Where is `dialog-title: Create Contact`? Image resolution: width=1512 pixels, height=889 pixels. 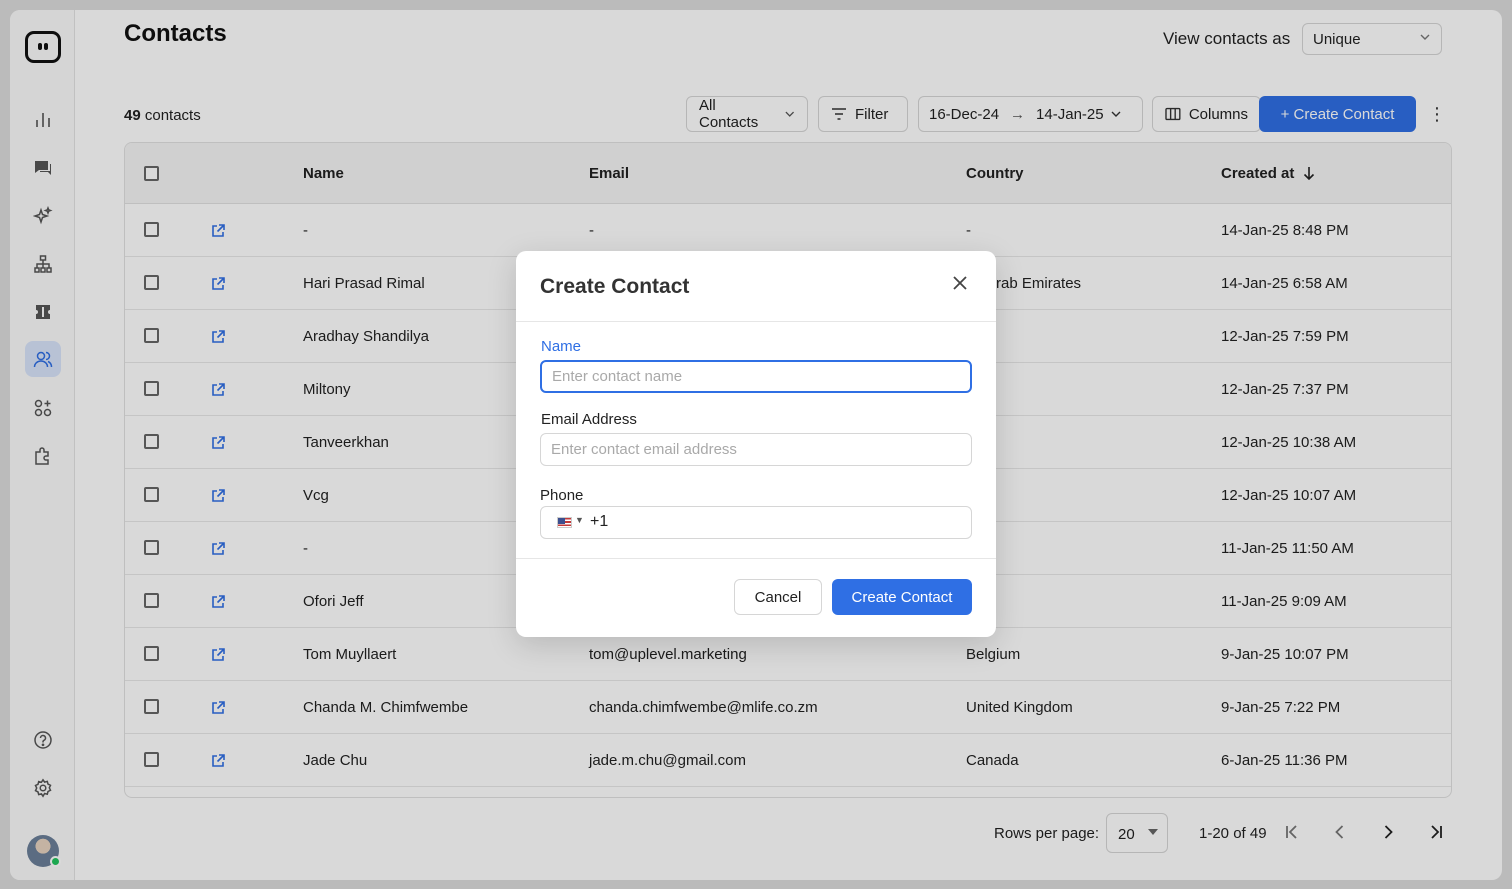
dialog-title: Create Contact is located at coordinates (615, 286).